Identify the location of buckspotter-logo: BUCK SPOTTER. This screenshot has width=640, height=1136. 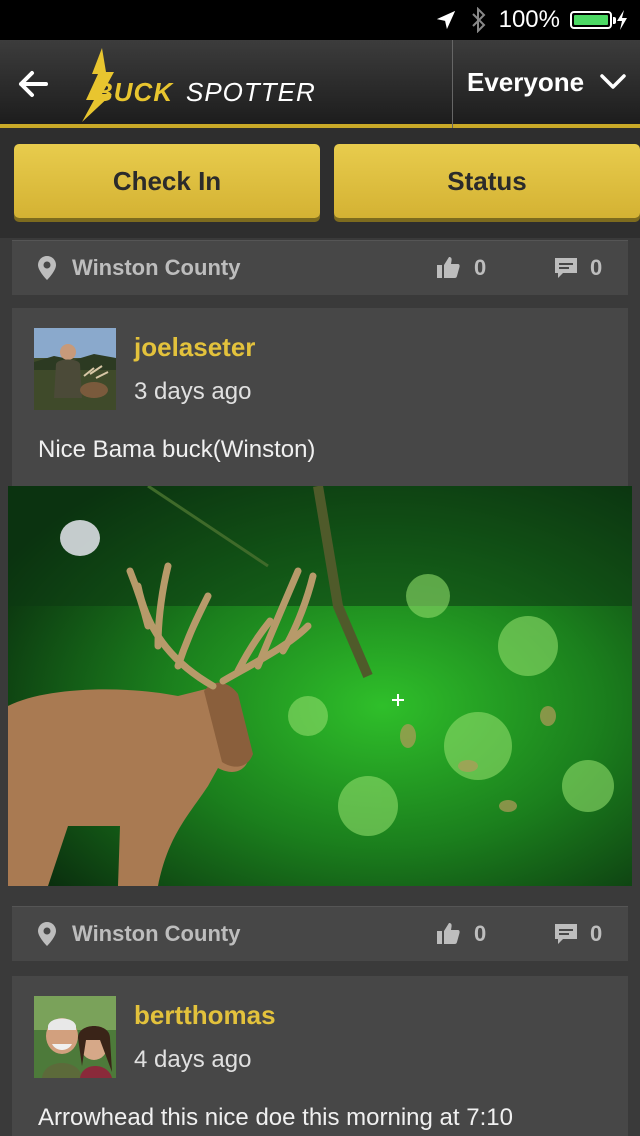
(204, 84).